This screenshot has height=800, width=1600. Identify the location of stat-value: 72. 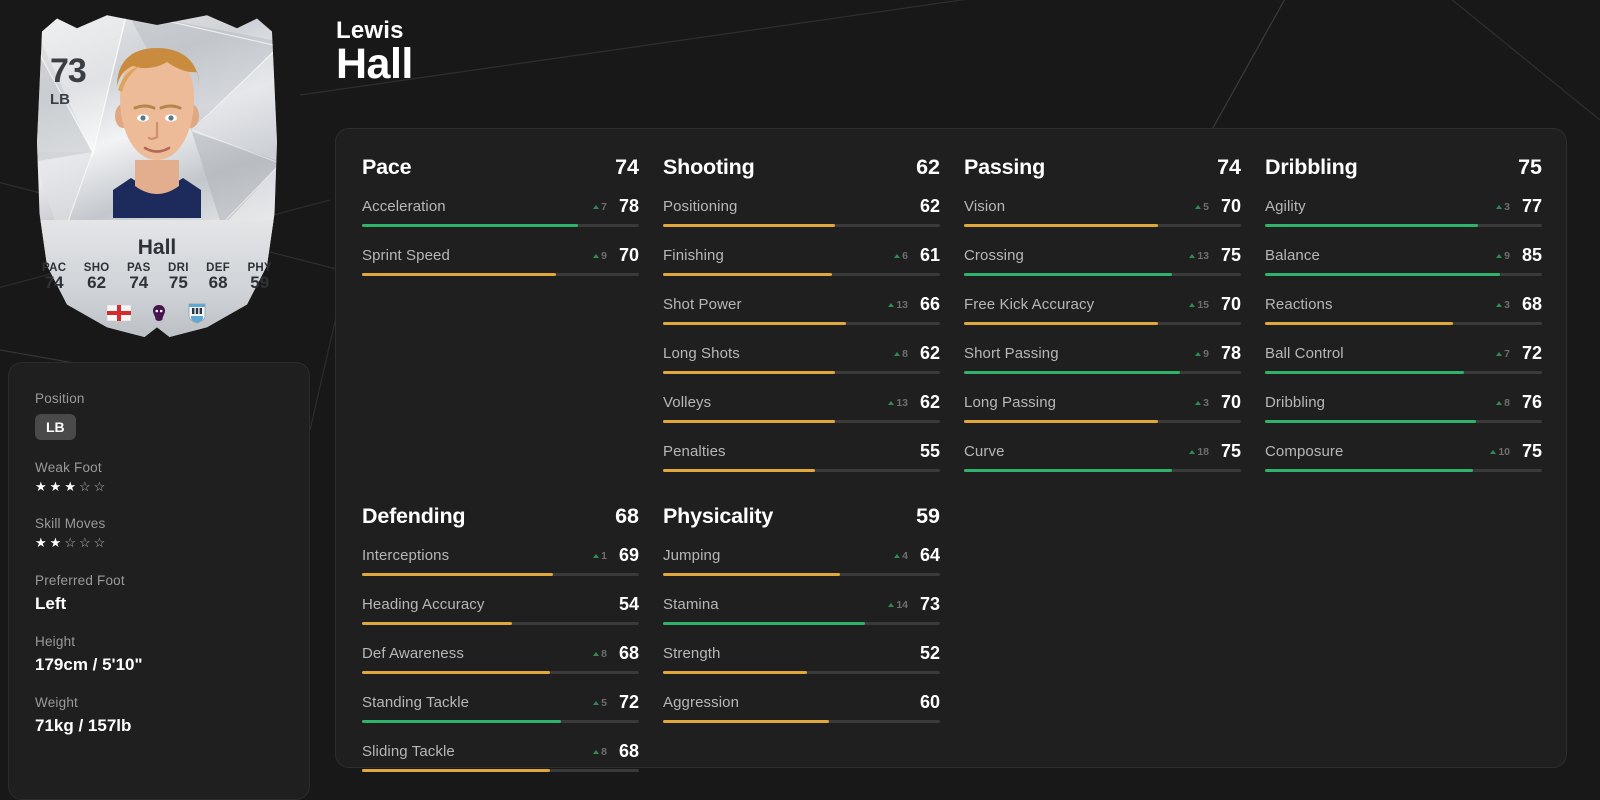
(1531, 353).